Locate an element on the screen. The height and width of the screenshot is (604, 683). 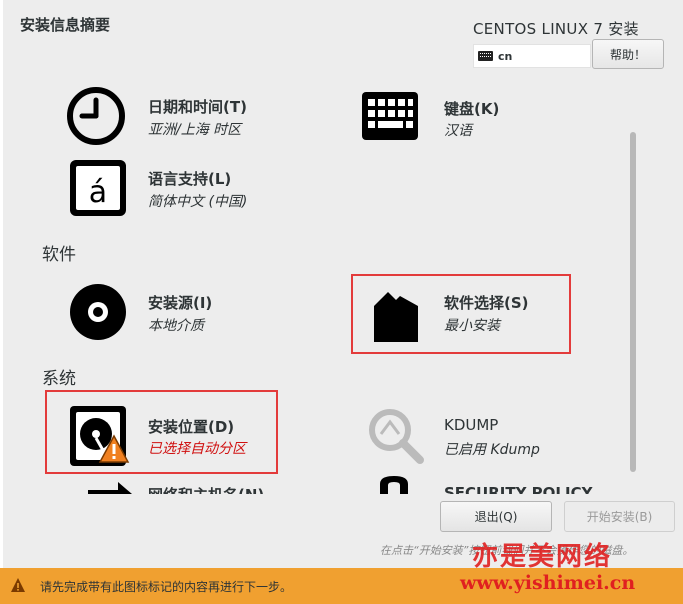
help-button: 帮助！ is located at coordinates (628, 54).